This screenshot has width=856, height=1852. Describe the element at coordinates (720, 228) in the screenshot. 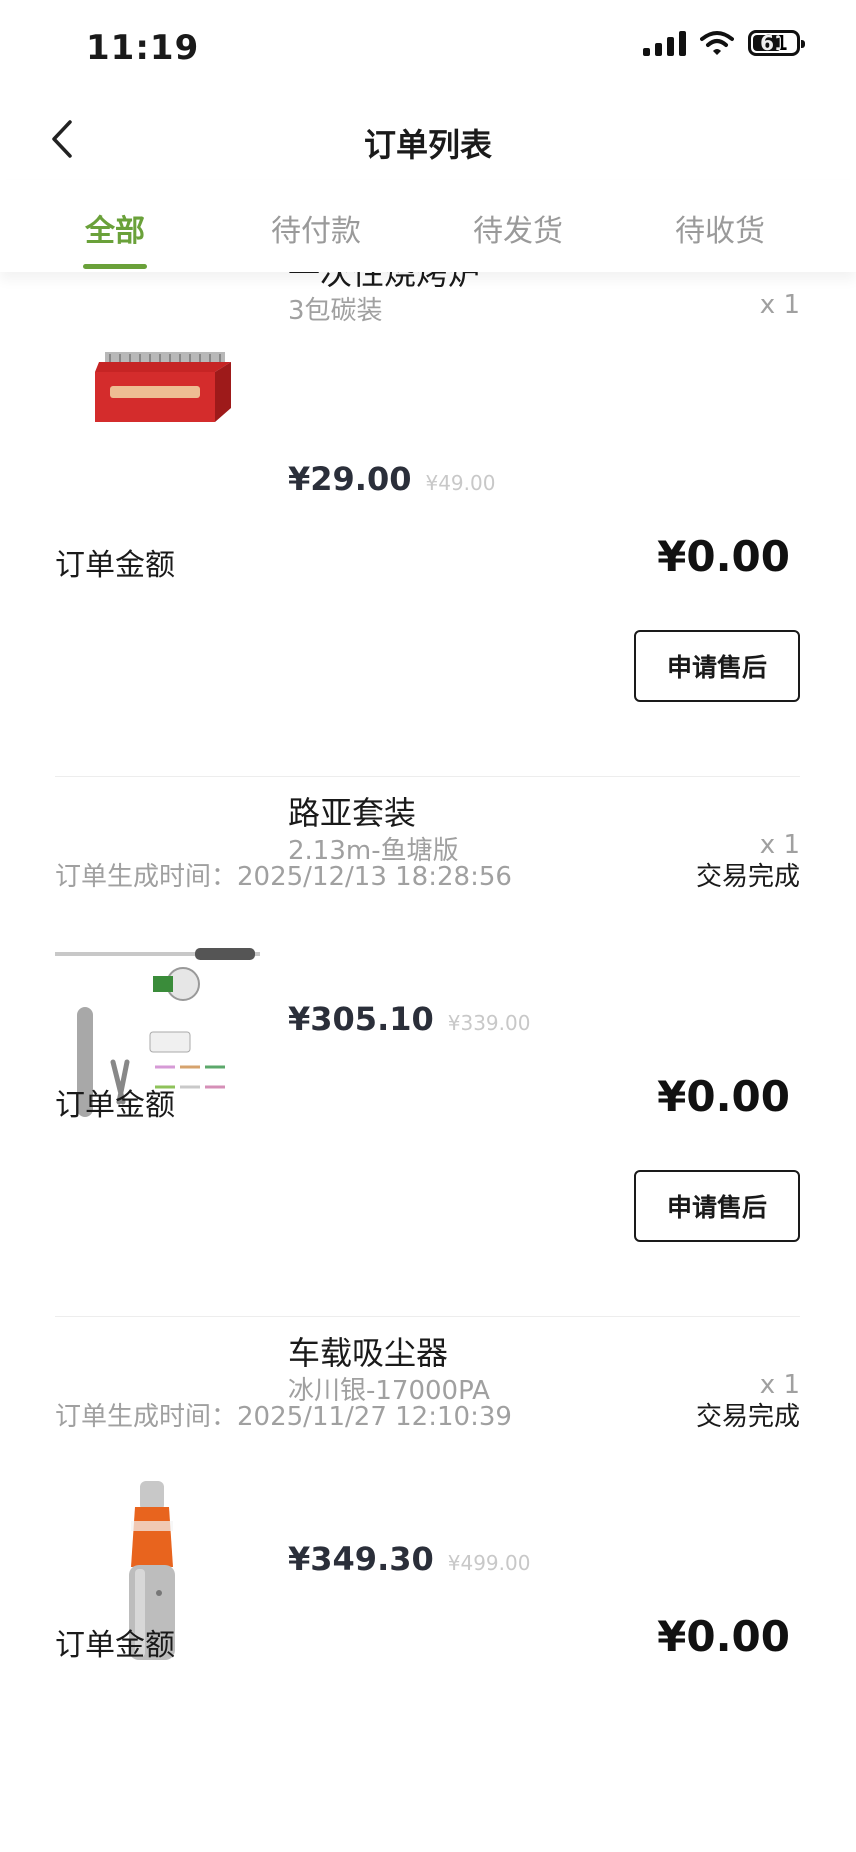

I see `tab-pending-receipt: 待收货` at that location.